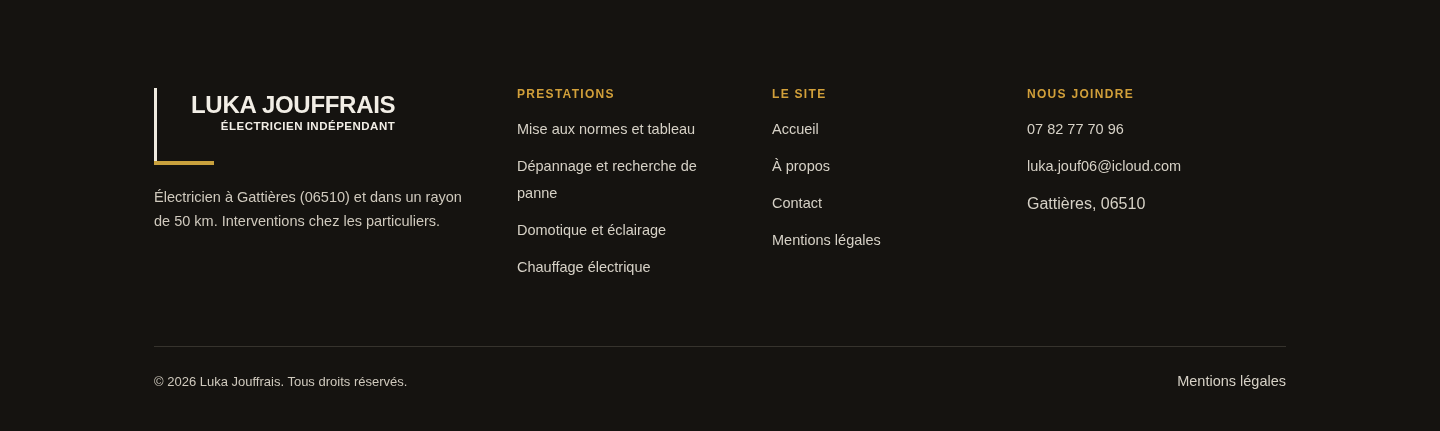 This screenshot has height=431, width=1440. What do you see at coordinates (1127, 166) in the screenshot?
I see `footer-link: luka.jouf06@icloud.com` at bounding box center [1127, 166].